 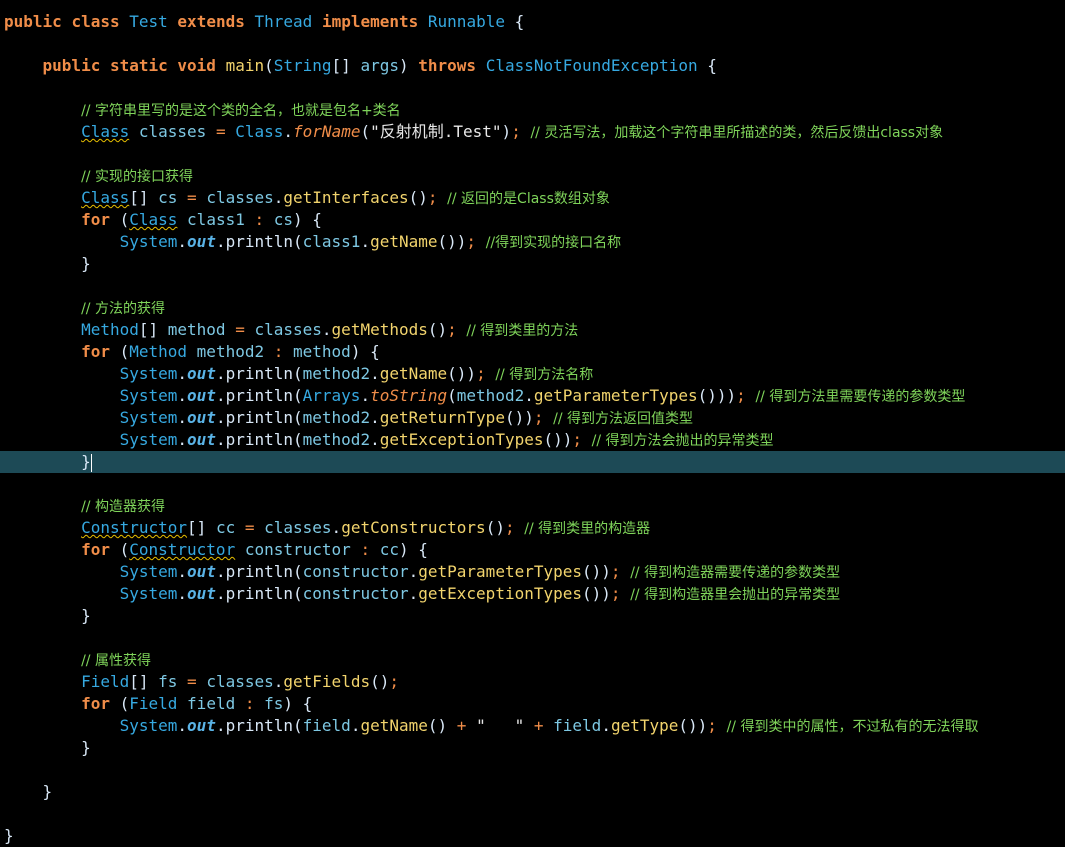 I want to click on code-line: // 实现的接口获得, so click(x=532, y=176).